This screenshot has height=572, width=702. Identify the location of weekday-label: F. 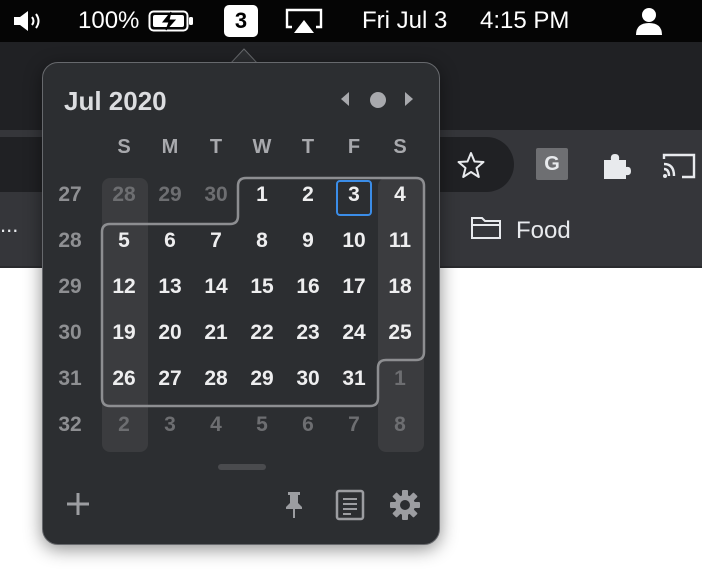
(354, 147).